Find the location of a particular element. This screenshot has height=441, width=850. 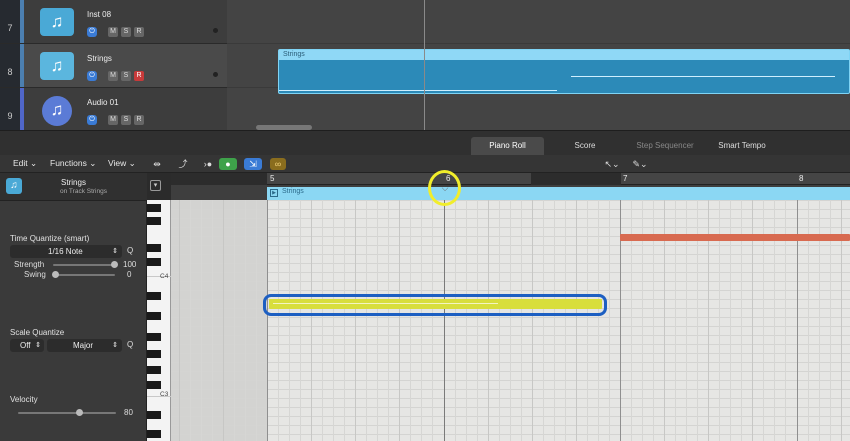

scale-root-select: Off ⇕ is located at coordinates (27, 345).